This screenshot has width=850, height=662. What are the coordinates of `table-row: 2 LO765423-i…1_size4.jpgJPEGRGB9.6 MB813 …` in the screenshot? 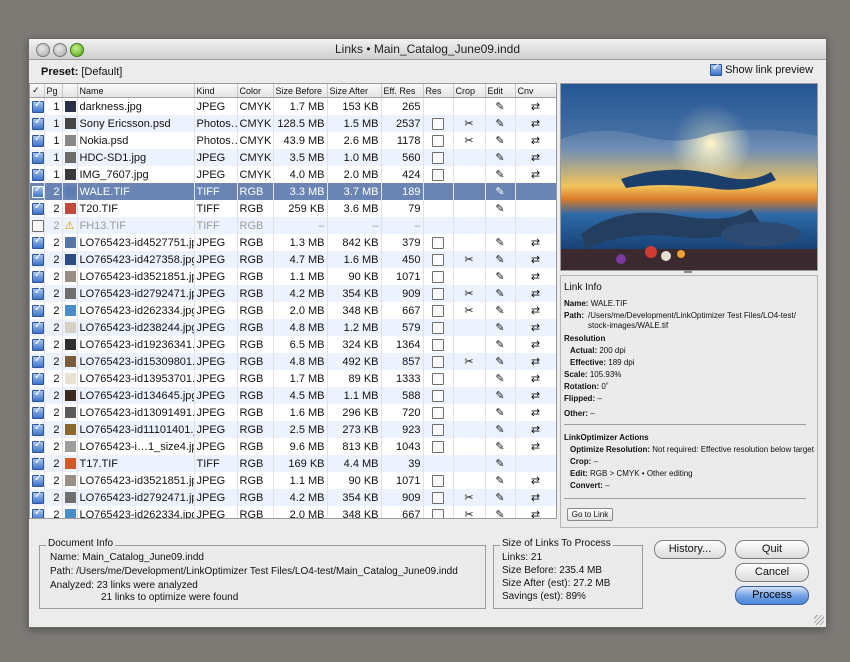 It's located at (293, 446).